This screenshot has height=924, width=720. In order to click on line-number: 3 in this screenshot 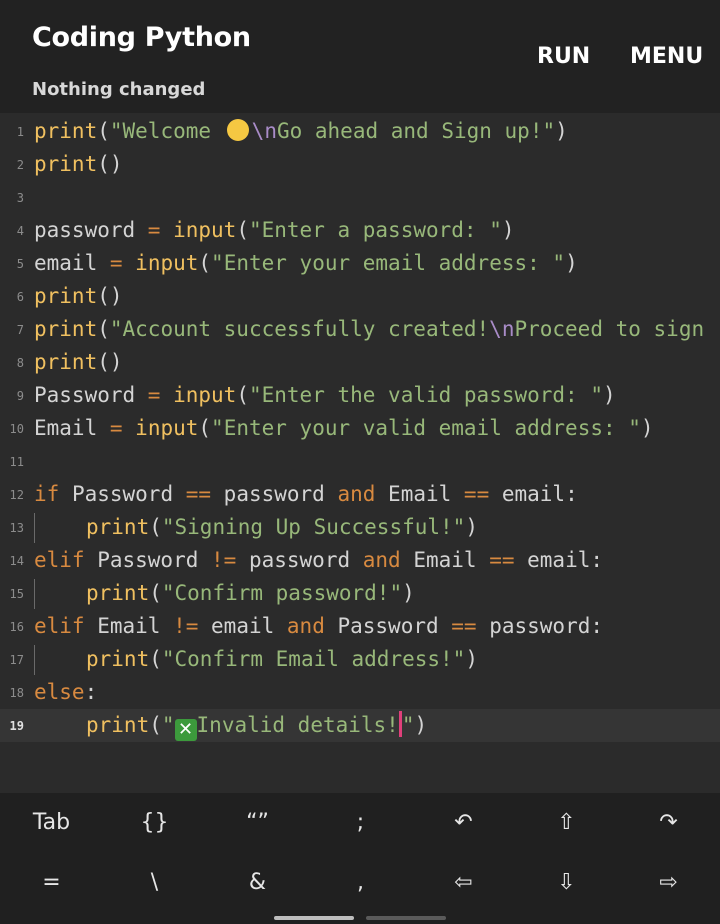, I will do `click(20, 198)`.